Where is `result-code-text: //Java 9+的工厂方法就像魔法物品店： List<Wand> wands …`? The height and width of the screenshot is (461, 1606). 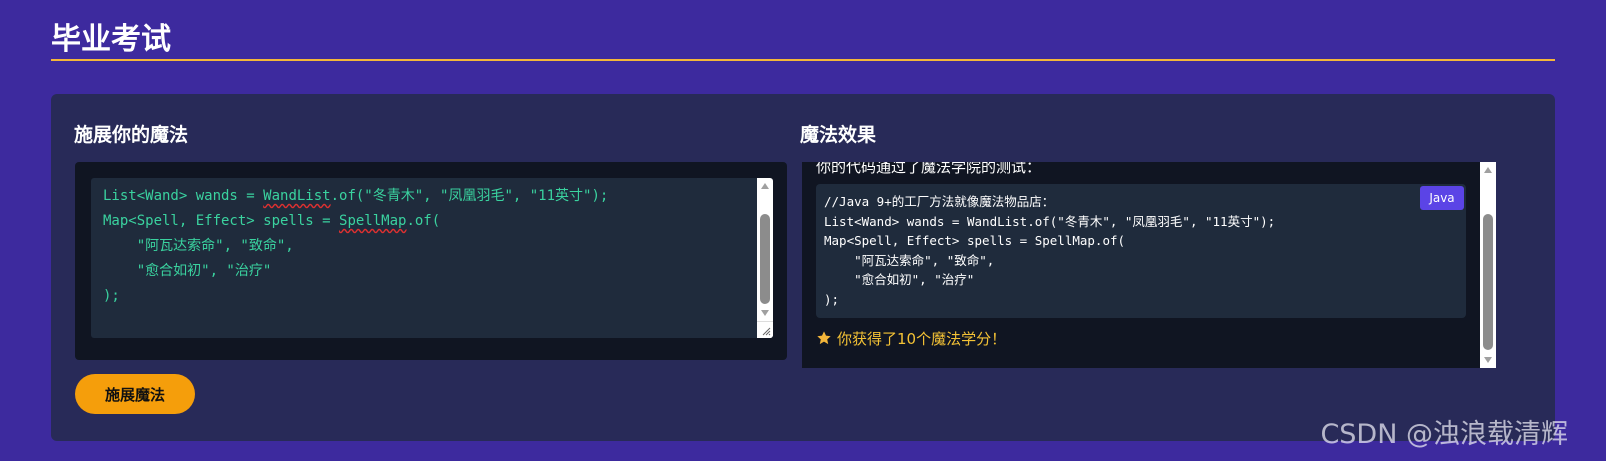
result-code-text: //Java 9+的工厂方法就像魔法物品店： List<Wand> wands … is located at coordinates (1050, 250).